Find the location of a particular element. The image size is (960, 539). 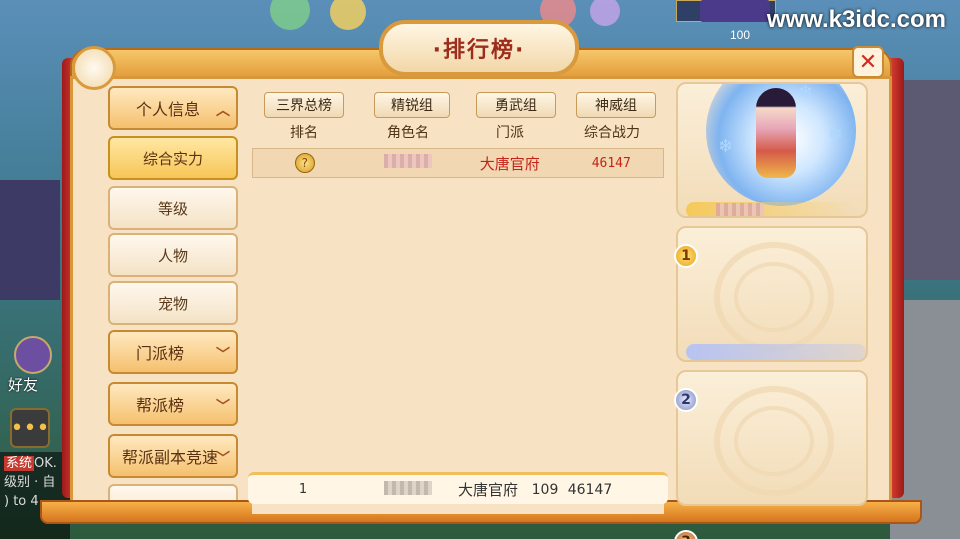

sidebar-item-label: 个人信息 is located at coordinates (168, 109).